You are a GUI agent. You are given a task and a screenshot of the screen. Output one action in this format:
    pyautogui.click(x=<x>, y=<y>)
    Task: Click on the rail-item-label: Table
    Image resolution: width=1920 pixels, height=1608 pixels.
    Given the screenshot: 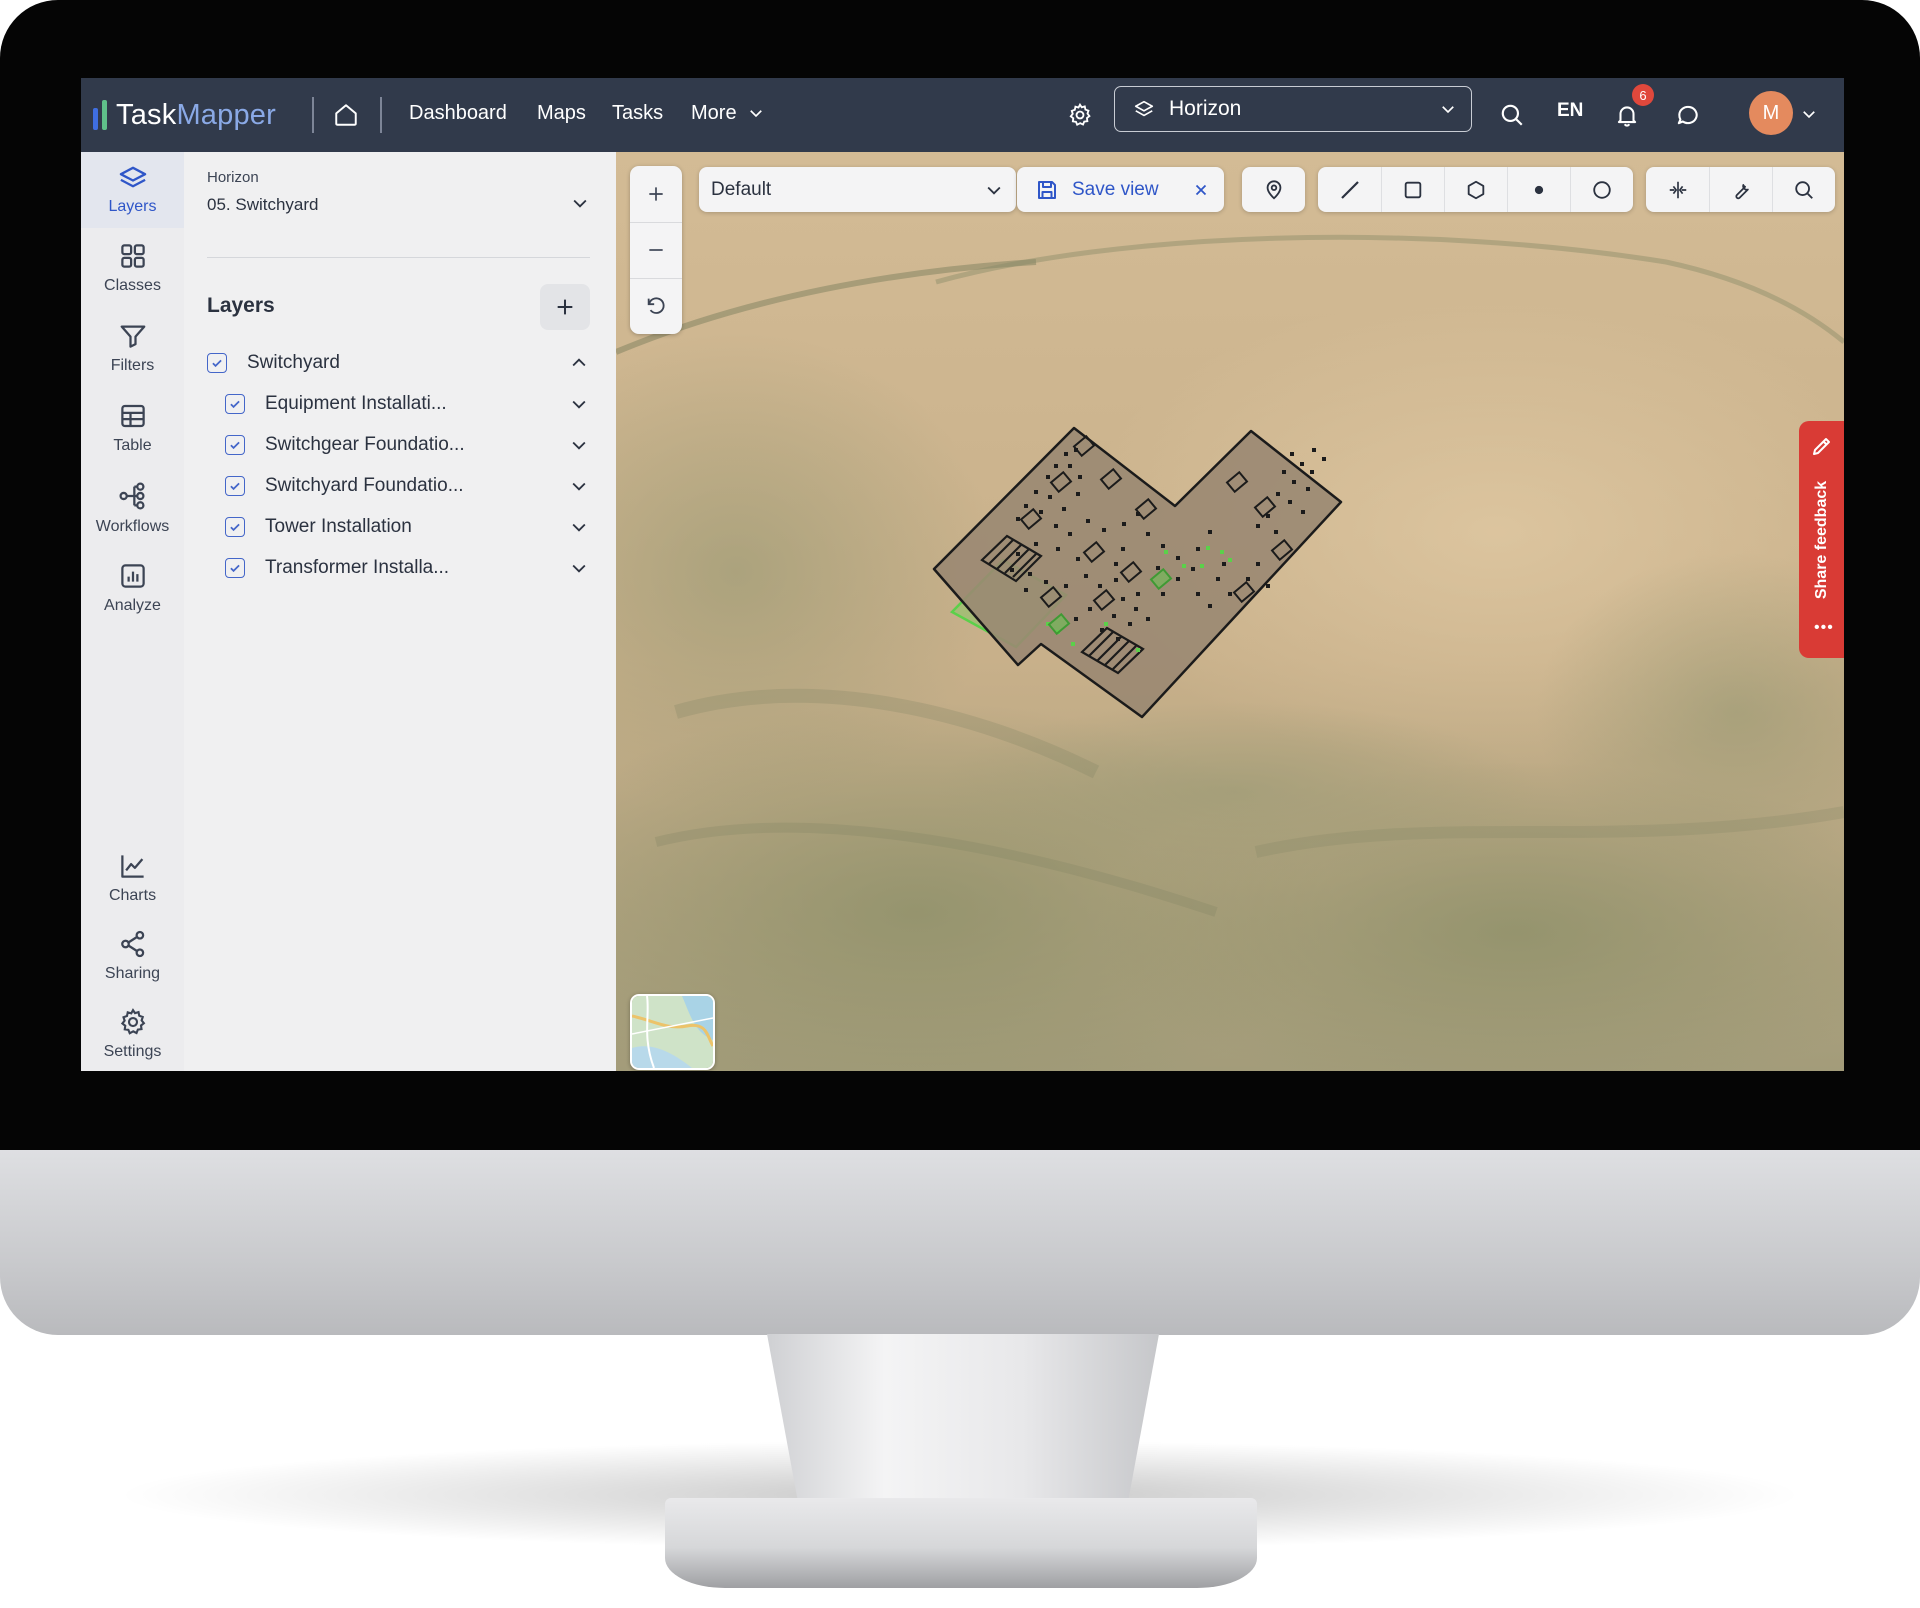 What is the action you would take?
    pyautogui.click(x=132, y=445)
    